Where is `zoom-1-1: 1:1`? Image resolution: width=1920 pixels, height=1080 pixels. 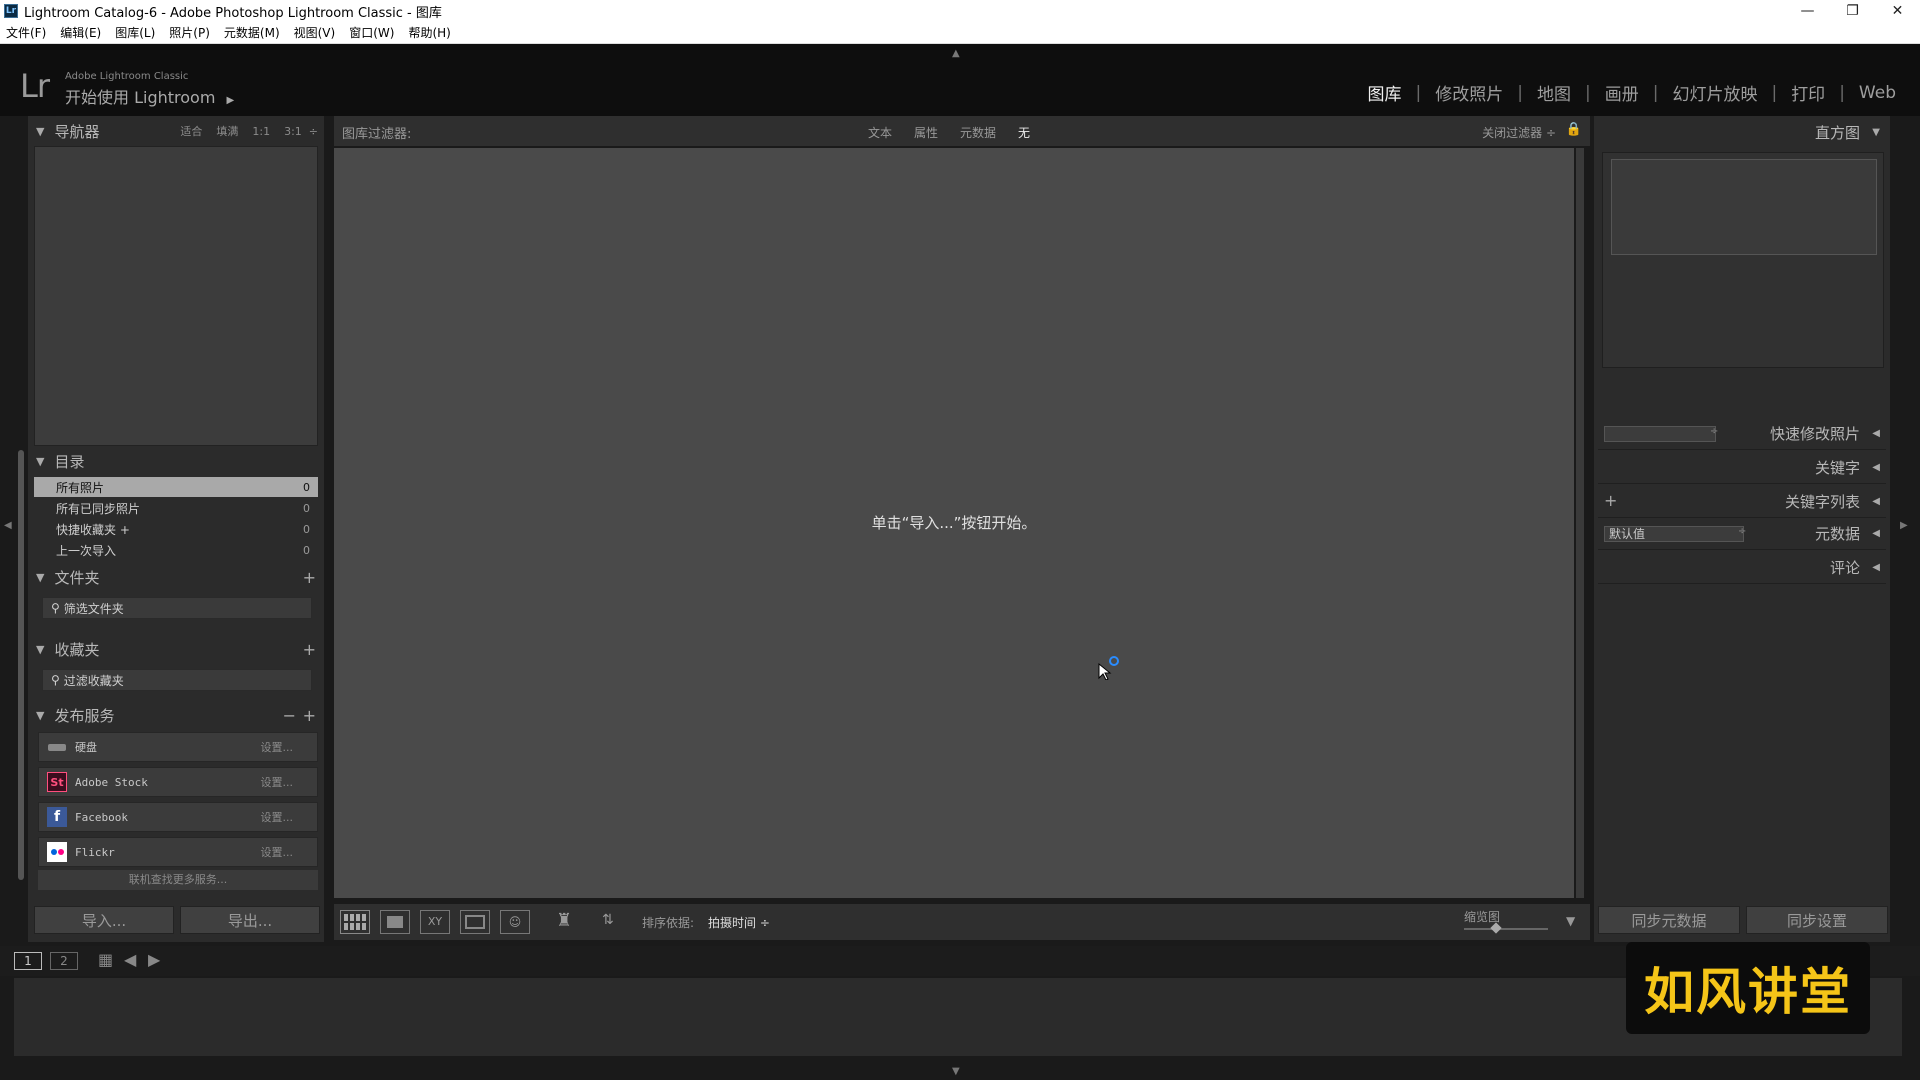
zoom-1-1: 1:1 is located at coordinates (261, 131).